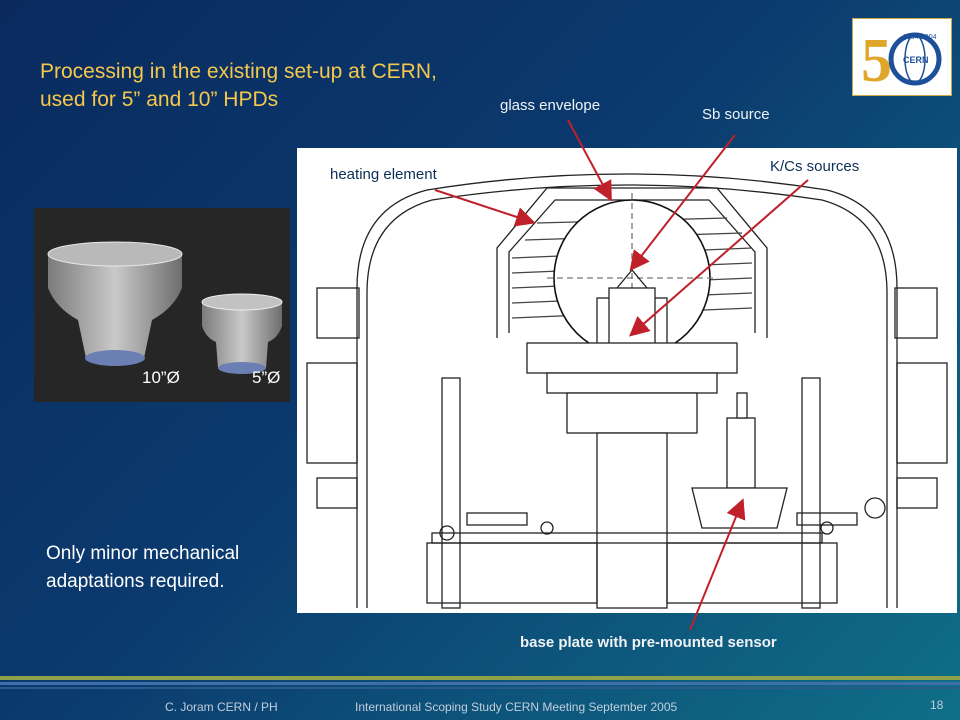  I want to click on footer-rule-blue, so click(480, 683).